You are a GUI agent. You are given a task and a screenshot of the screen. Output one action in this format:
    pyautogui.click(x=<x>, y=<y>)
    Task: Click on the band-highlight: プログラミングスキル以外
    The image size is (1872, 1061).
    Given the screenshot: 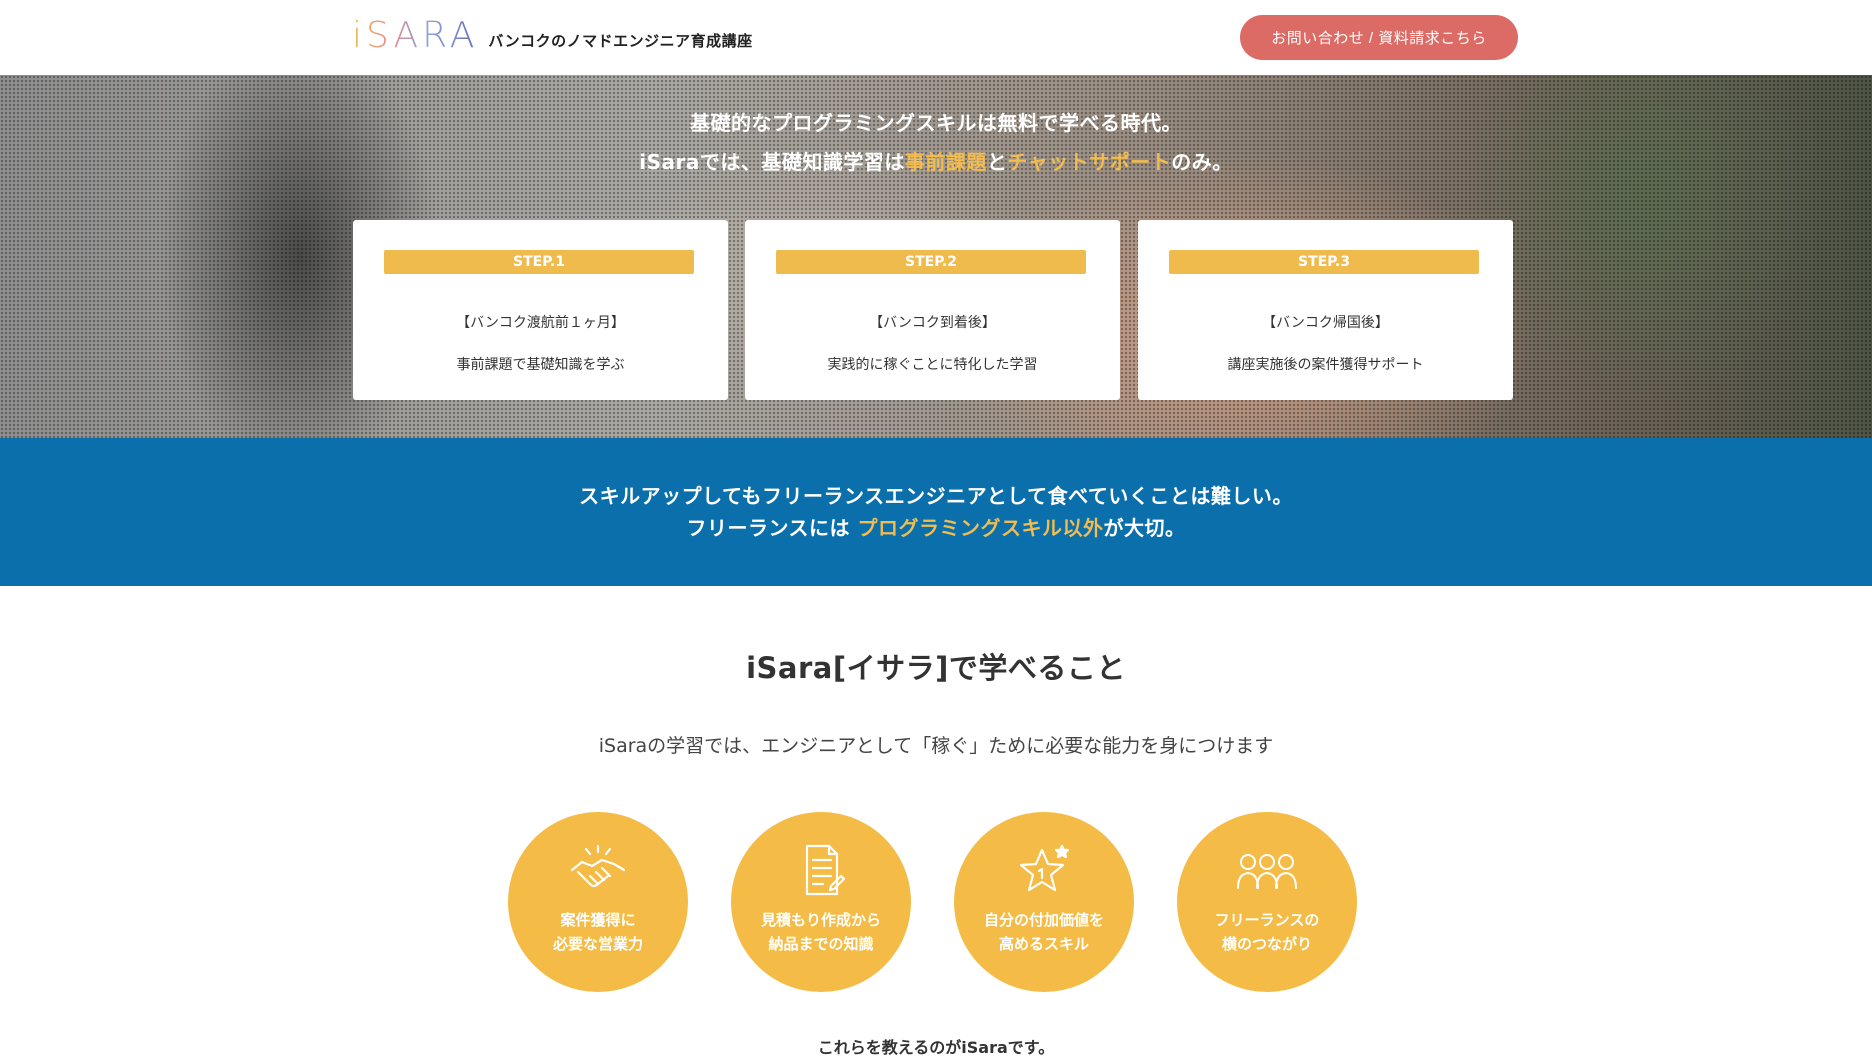 What is the action you would take?
    pyautogui.click(x=980, y=528)
    